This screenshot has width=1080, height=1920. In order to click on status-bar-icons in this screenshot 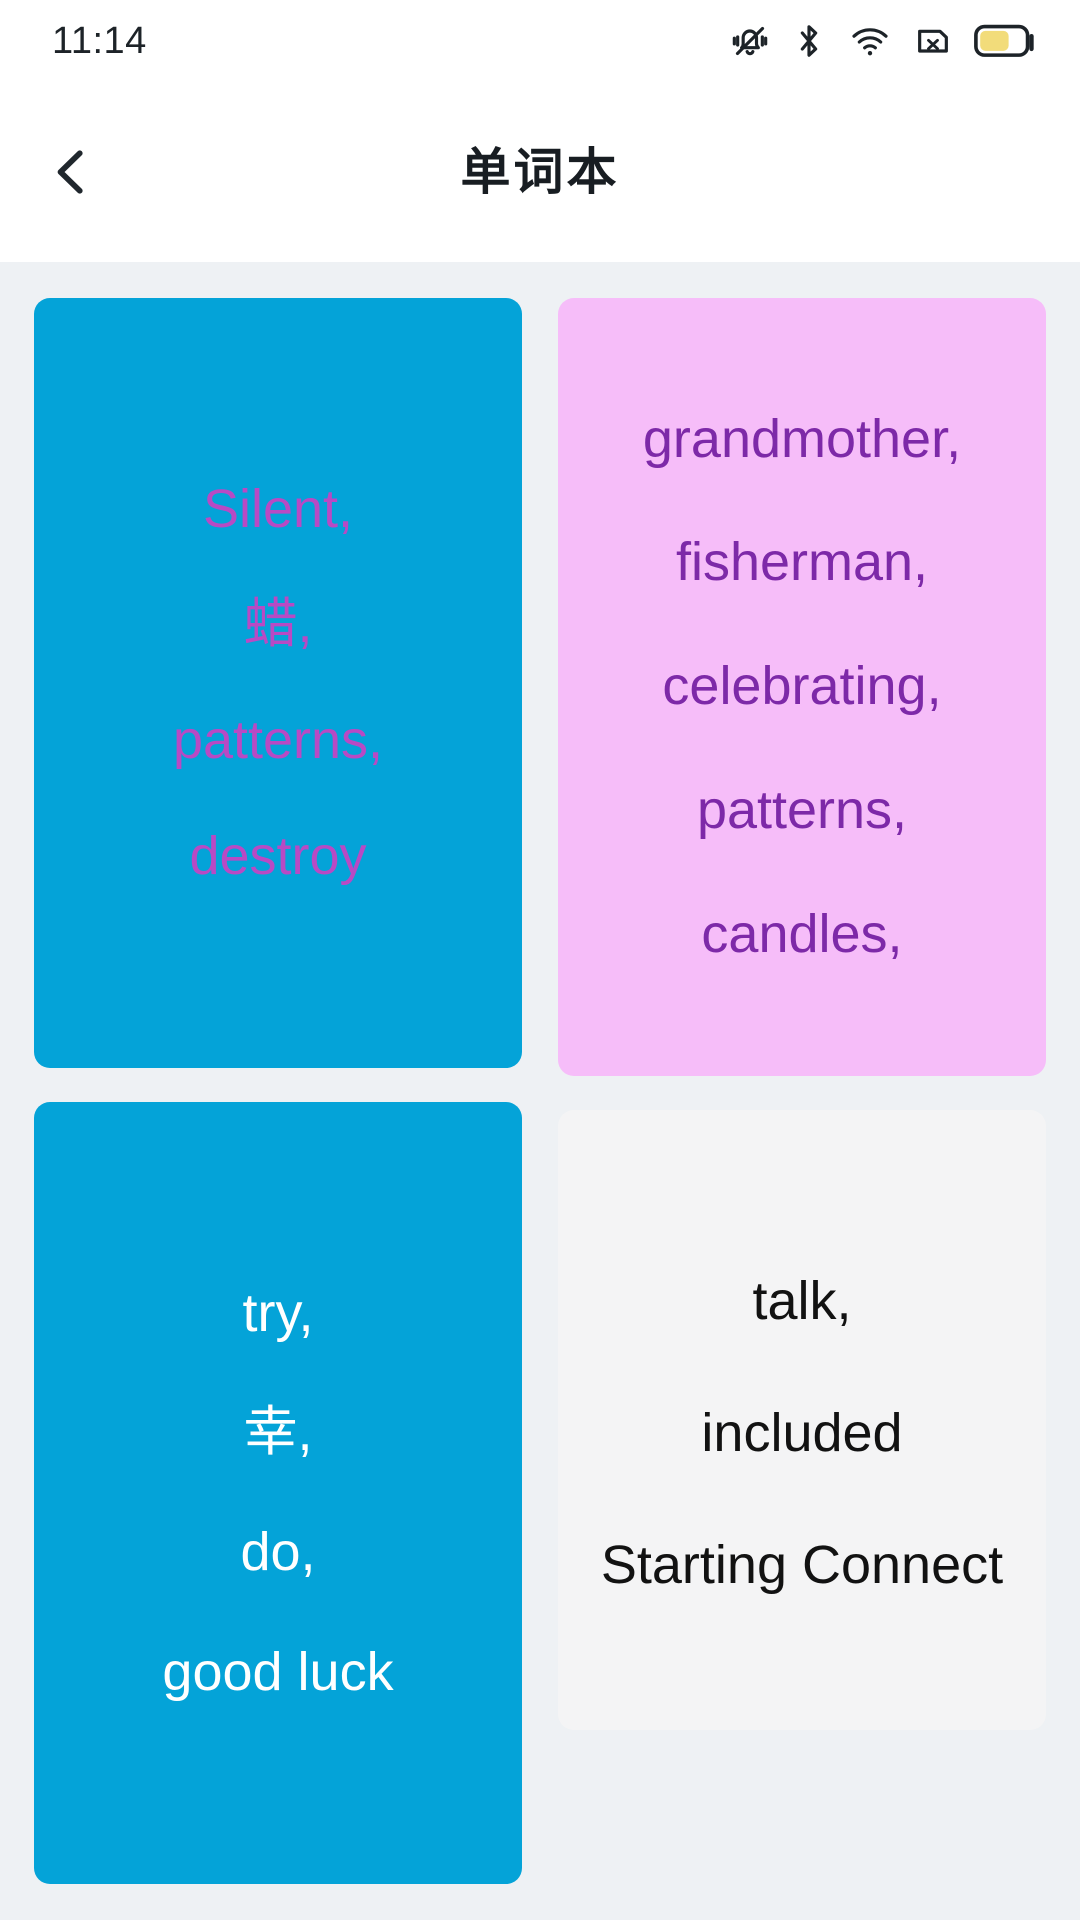, I will do `click(883, 41)`.